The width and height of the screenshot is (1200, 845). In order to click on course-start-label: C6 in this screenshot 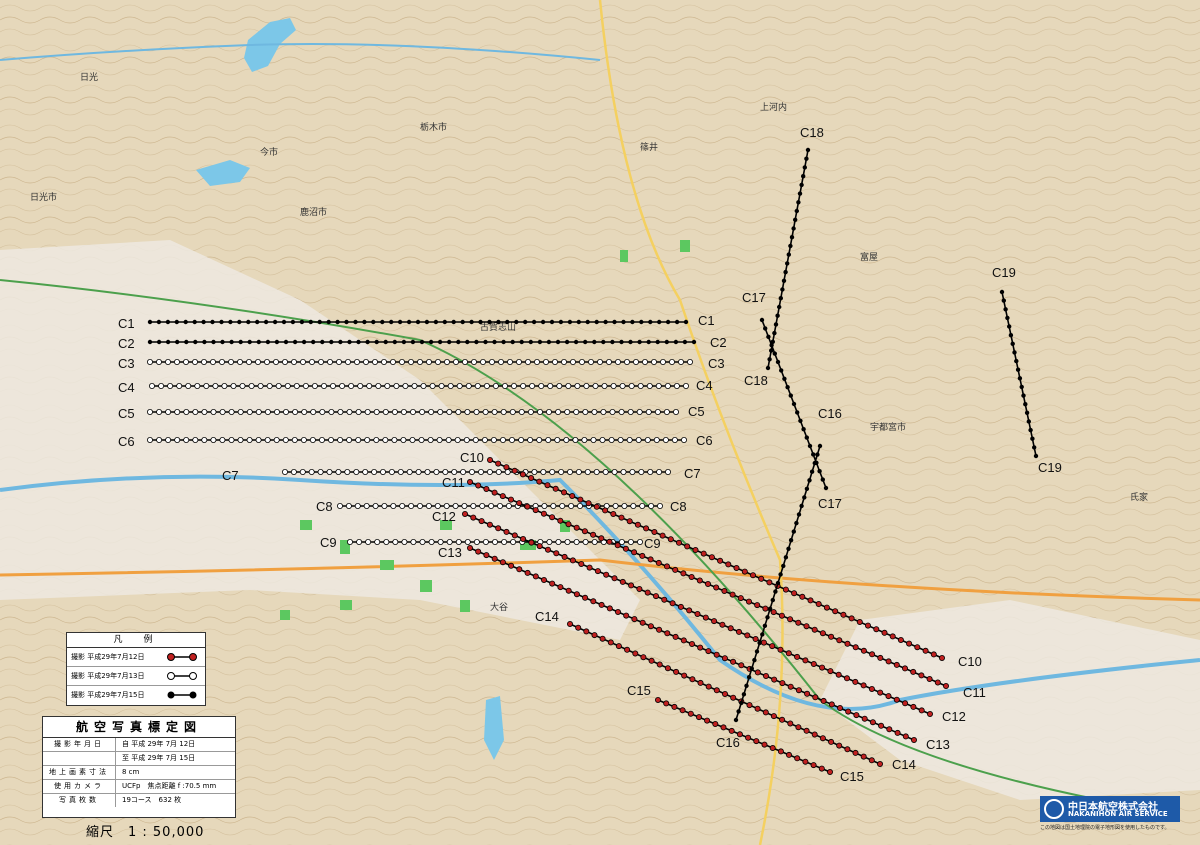, I will do `click(126, 441)`.